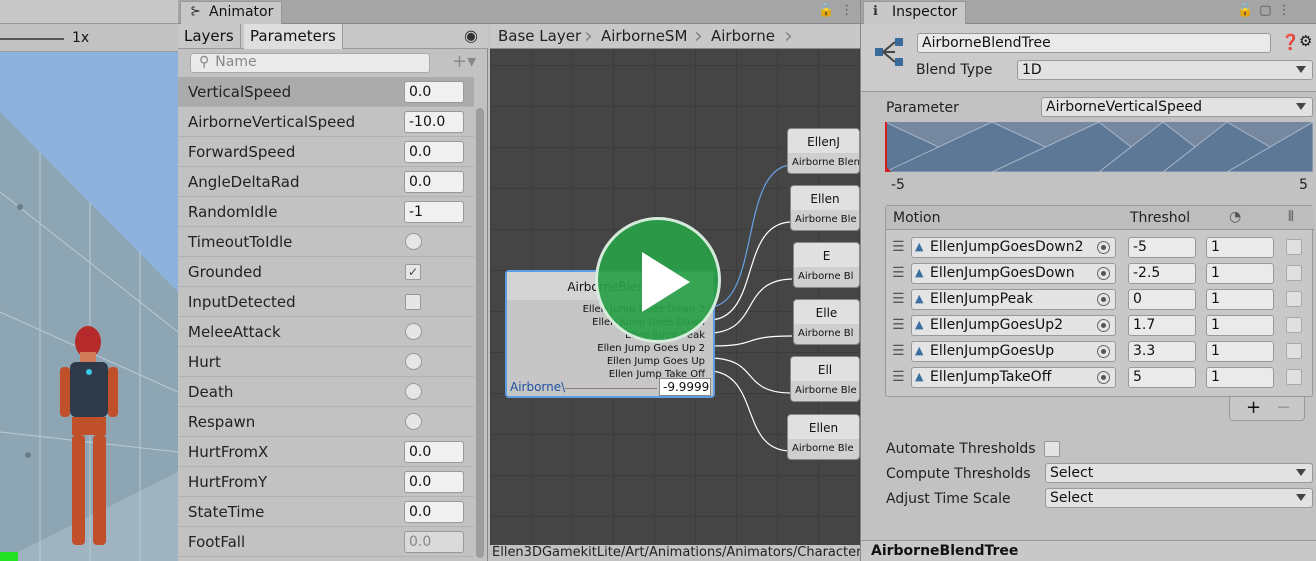 This screenshot has height=561, width=1316. Describe the element at coordinates (1267, 409) in the screenshot. I see `motion-add-remove: + −` at that location.